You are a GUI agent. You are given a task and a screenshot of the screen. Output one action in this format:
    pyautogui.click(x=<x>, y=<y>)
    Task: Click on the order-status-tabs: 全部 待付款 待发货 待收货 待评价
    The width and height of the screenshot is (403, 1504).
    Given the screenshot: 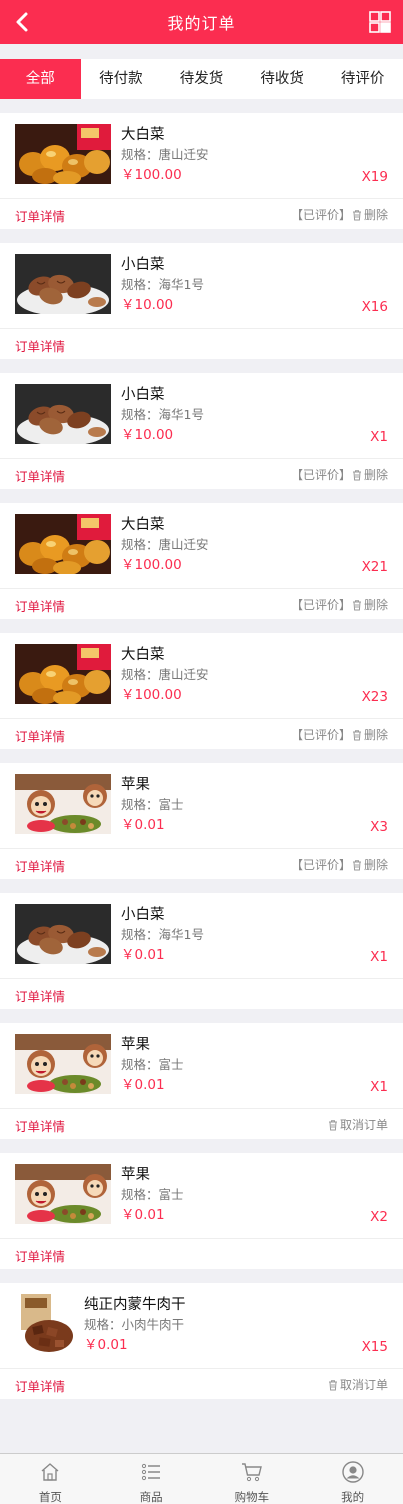 What is the action you would take?
    pyautogui.click(x=201, y=79)
    